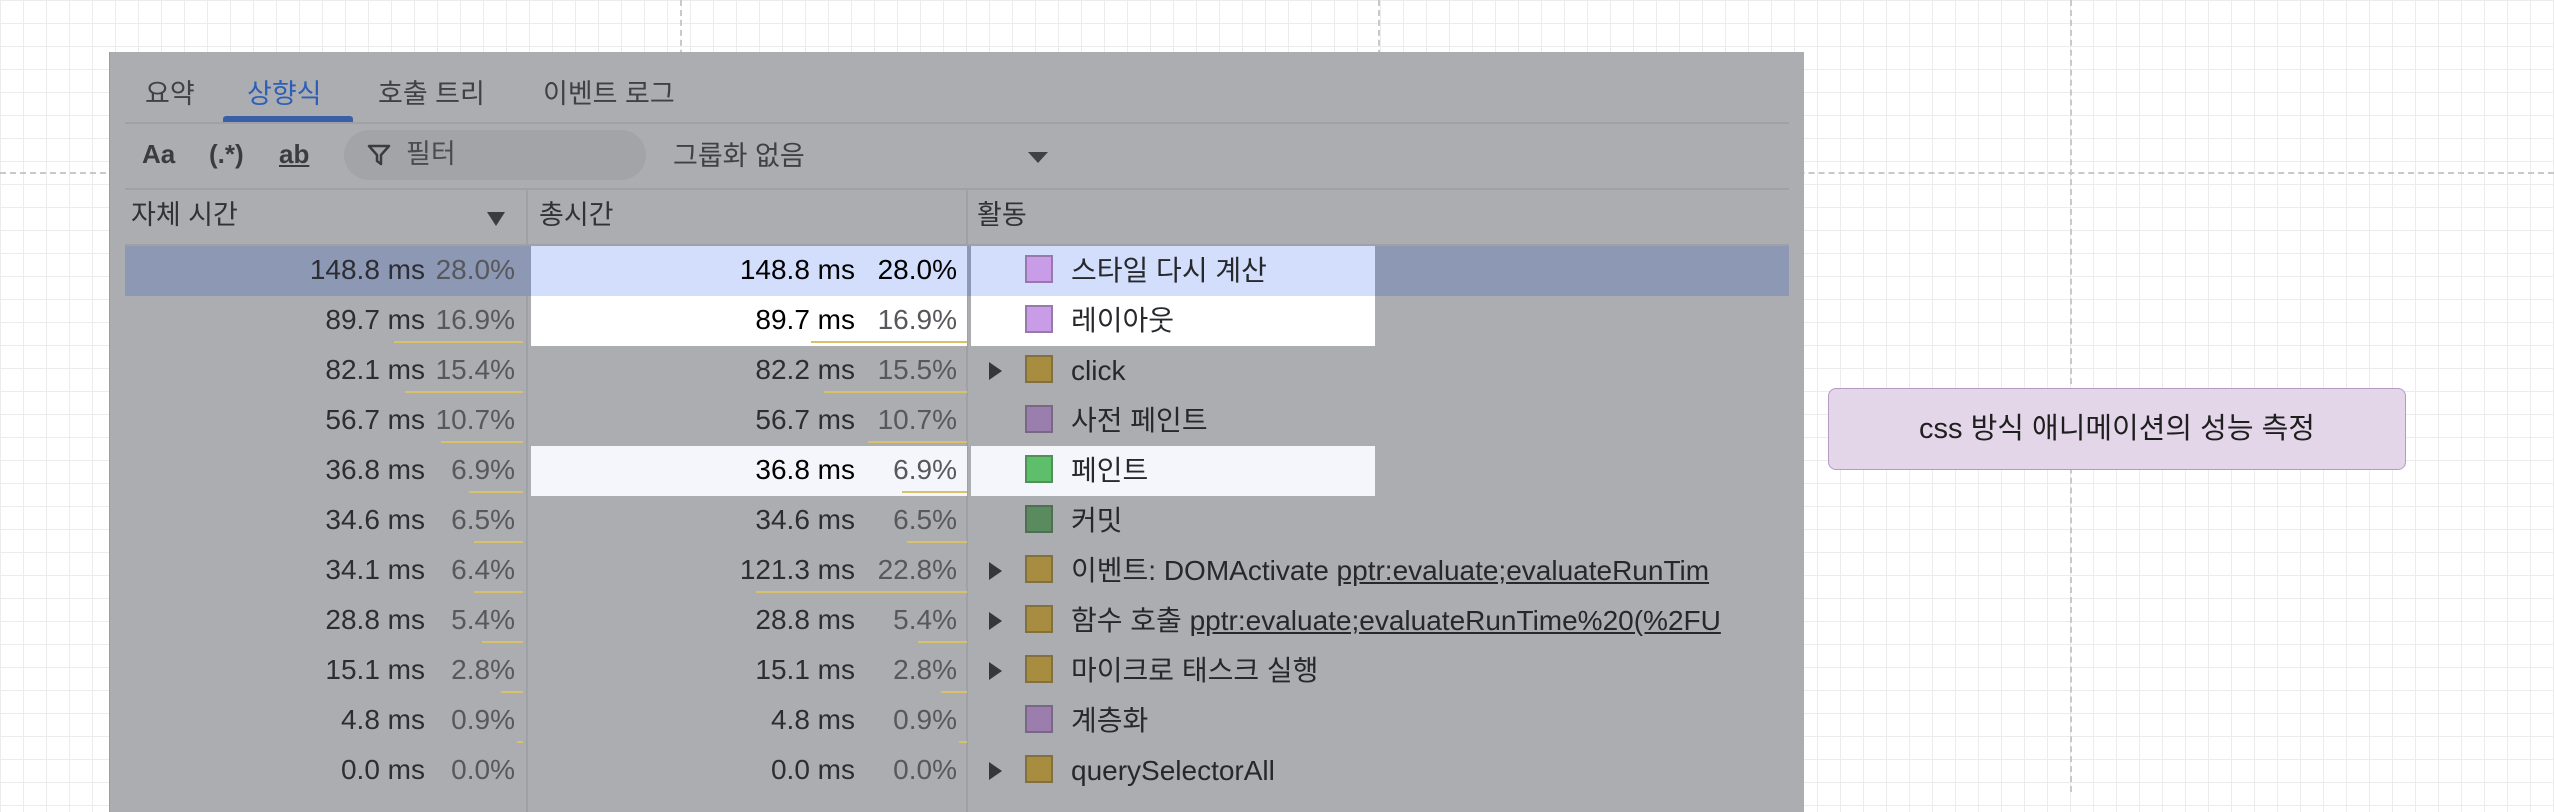 The image size is (2554, 812). What do you see at coordinates (925, 669) in the screenshot?
I see `total-time-percent: 2.8%` at bounding box center [925, 669].